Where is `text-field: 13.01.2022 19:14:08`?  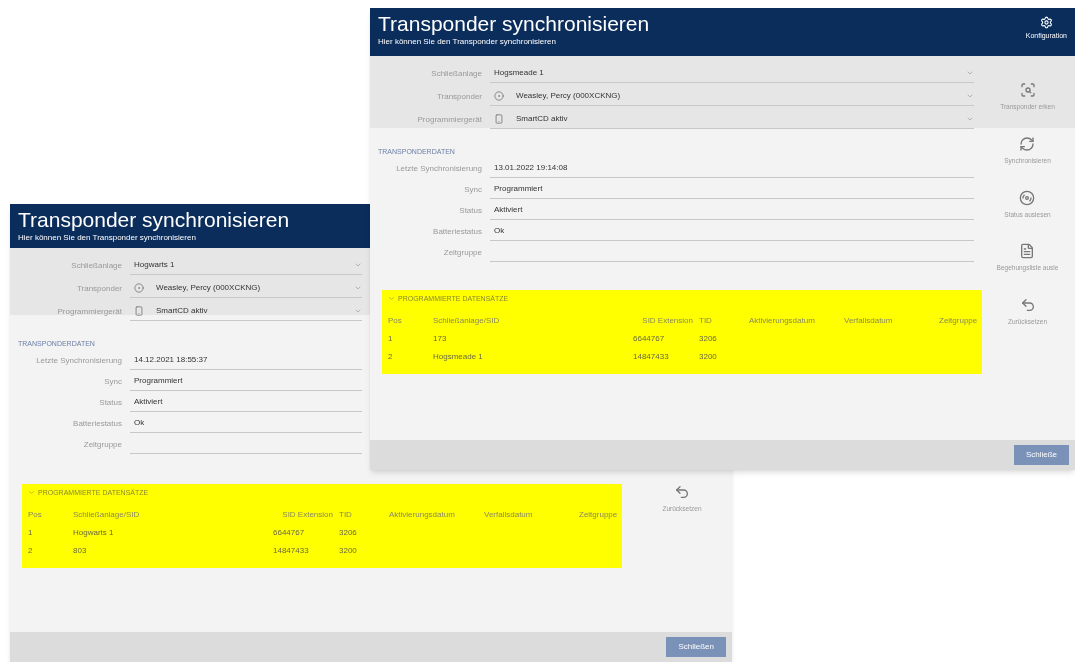 text-field: 13.01.2022 19:14:08 is located at coordinates (732, 168).